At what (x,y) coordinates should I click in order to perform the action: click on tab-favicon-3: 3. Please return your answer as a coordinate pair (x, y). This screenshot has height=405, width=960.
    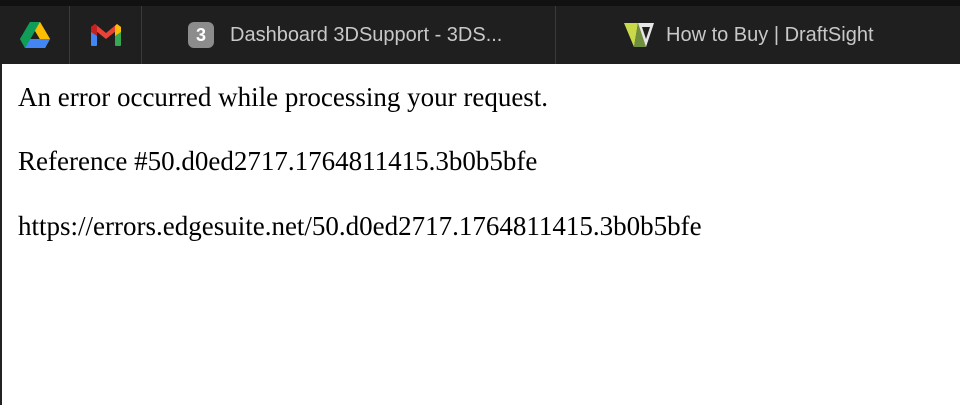
    Looking at the image, I should click on (201, 35).